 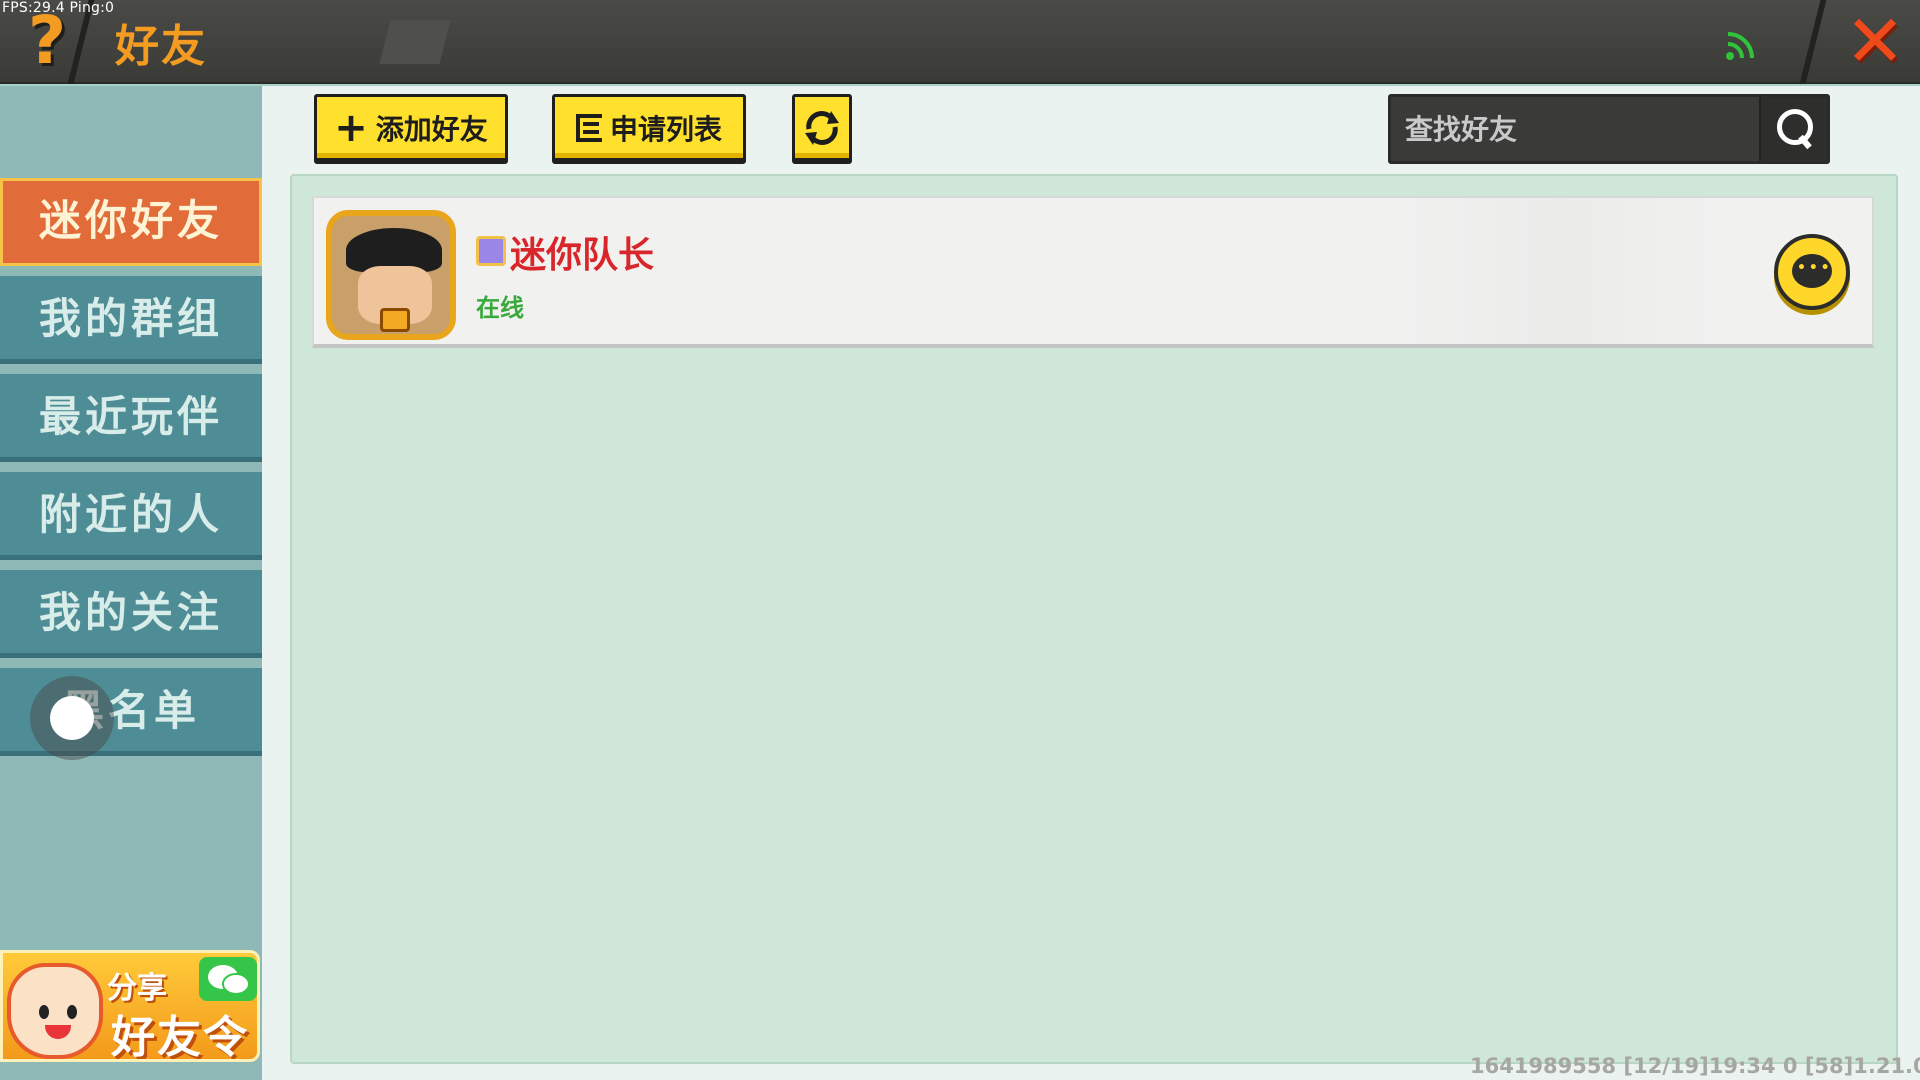 I want to click on sidebar: 迷你好友 我的群组 最近玩伴 附近的人 我的关注 黑名单 分享 好友令, so click(x=131, y=583).